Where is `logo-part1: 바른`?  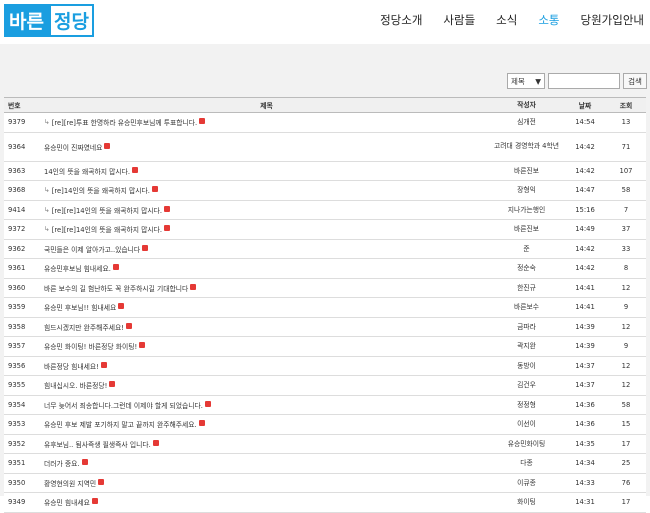
logo-part1: 바른 is located at coordinates (26, 20).